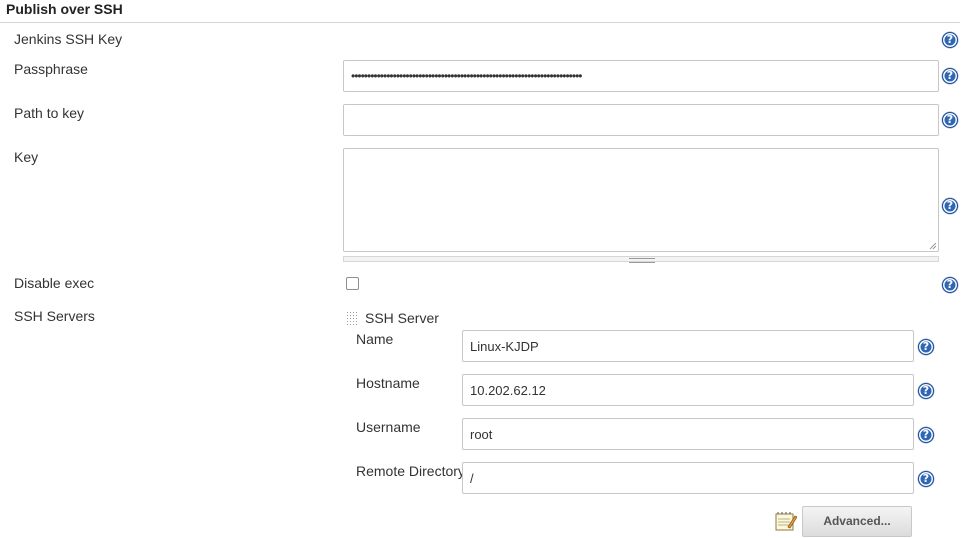  I want to click on username-input, so click(688, 434).